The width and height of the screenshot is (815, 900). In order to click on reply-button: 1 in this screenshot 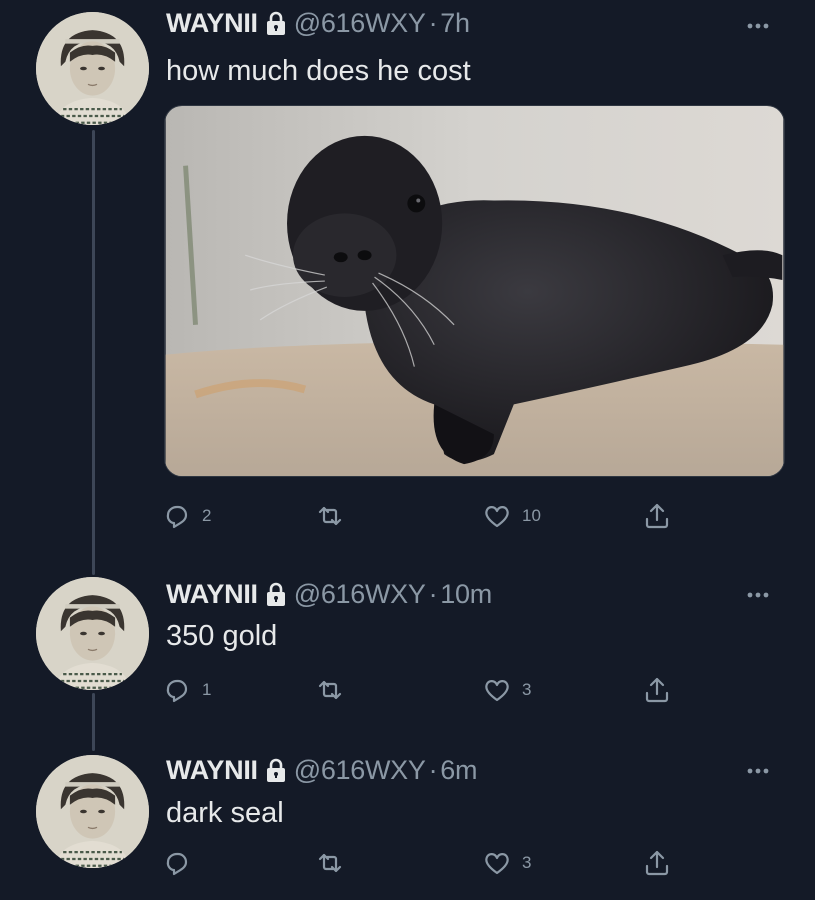, I will do `click(186, 690)`.